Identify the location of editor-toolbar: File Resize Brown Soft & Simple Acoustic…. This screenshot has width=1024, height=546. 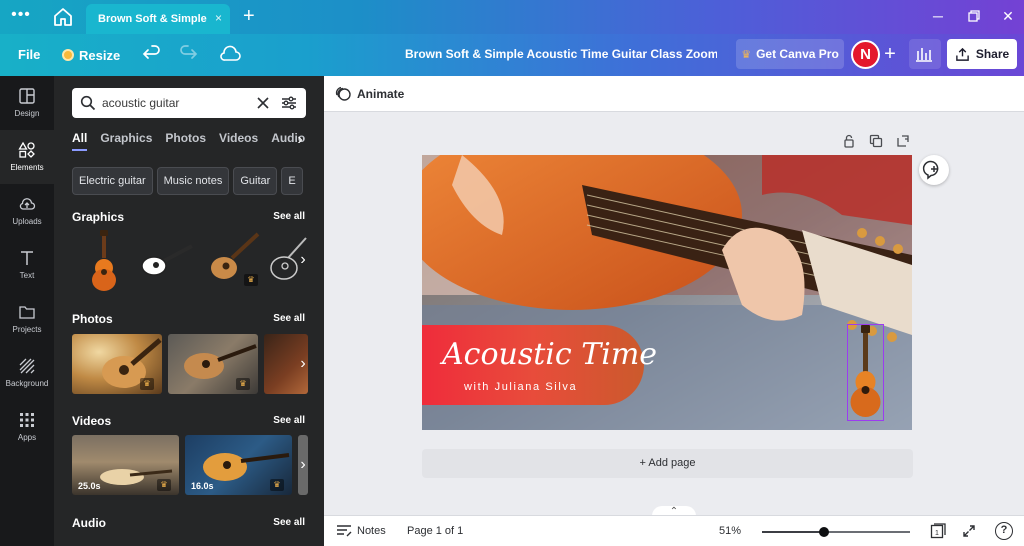
(512, 55).